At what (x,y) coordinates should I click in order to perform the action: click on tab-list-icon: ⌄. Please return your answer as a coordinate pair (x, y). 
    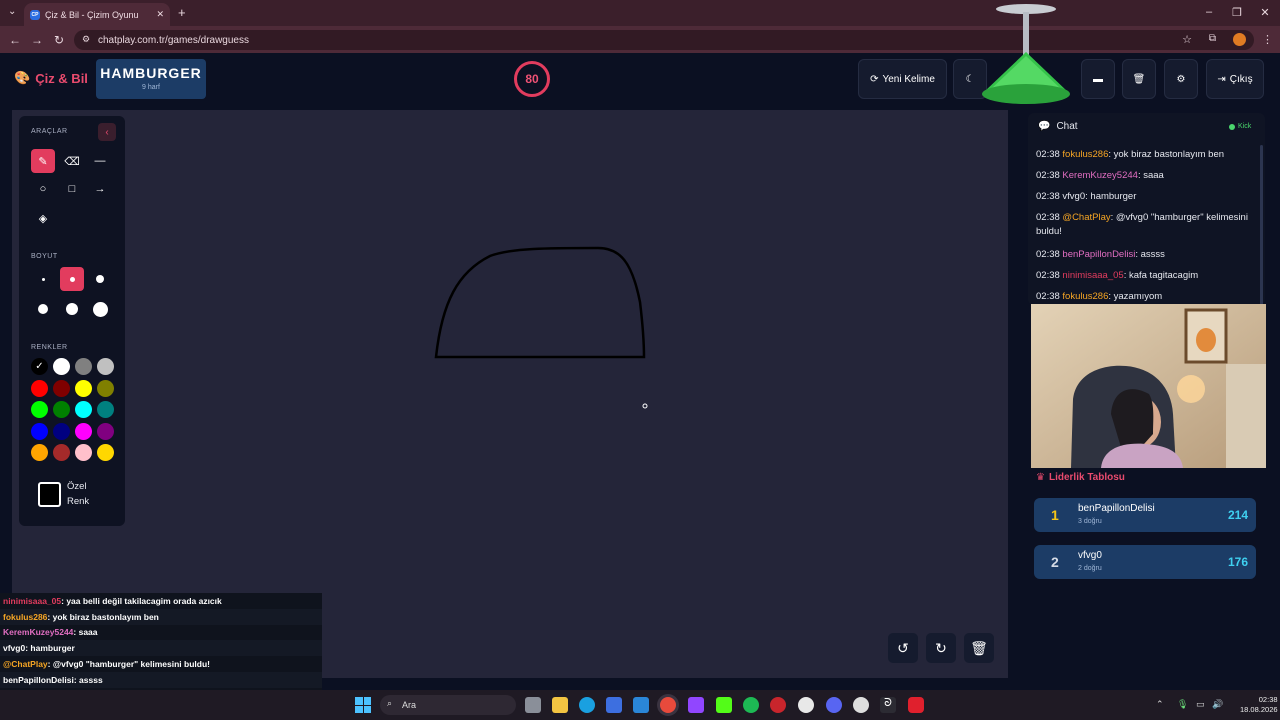
    Looking at the image, I should click on (12, 11).